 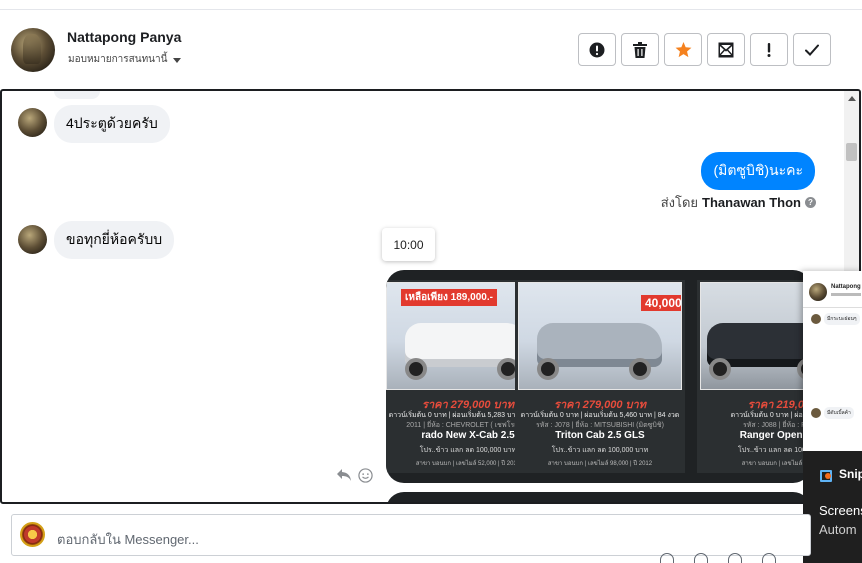 What do you see at coordinates (838, 529) in the screenshot?
I see `snip-body: Autom` at bounding box center [838, 529].